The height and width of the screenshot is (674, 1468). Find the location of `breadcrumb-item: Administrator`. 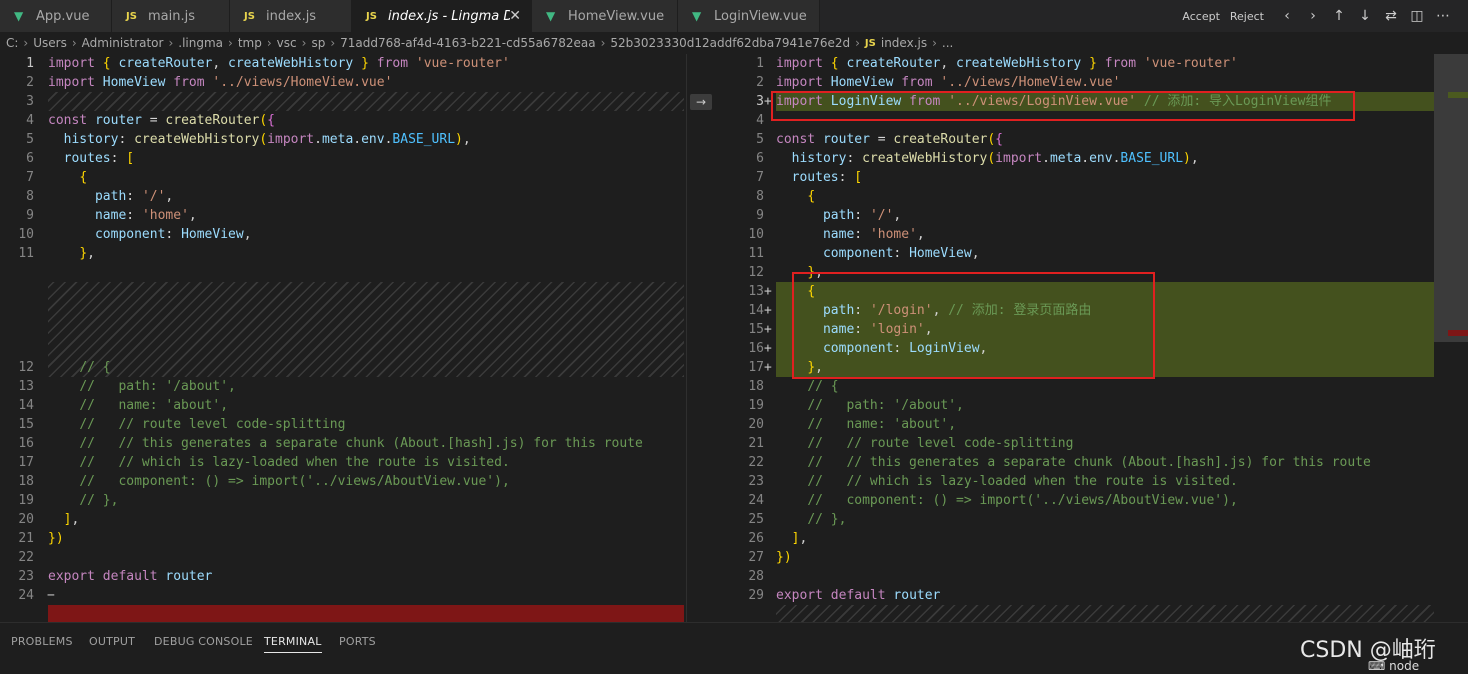

breadcrumb-item: Administrator is located at coordinates (123, 43).